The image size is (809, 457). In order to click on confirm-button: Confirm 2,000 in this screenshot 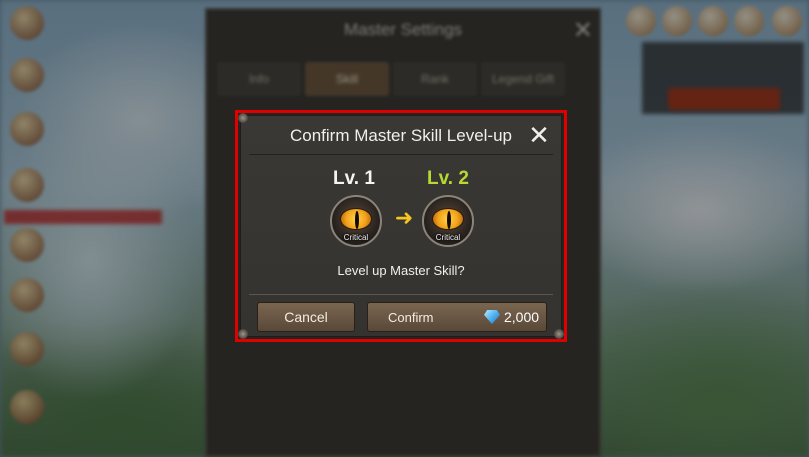, I will do `click(457, 317)`.